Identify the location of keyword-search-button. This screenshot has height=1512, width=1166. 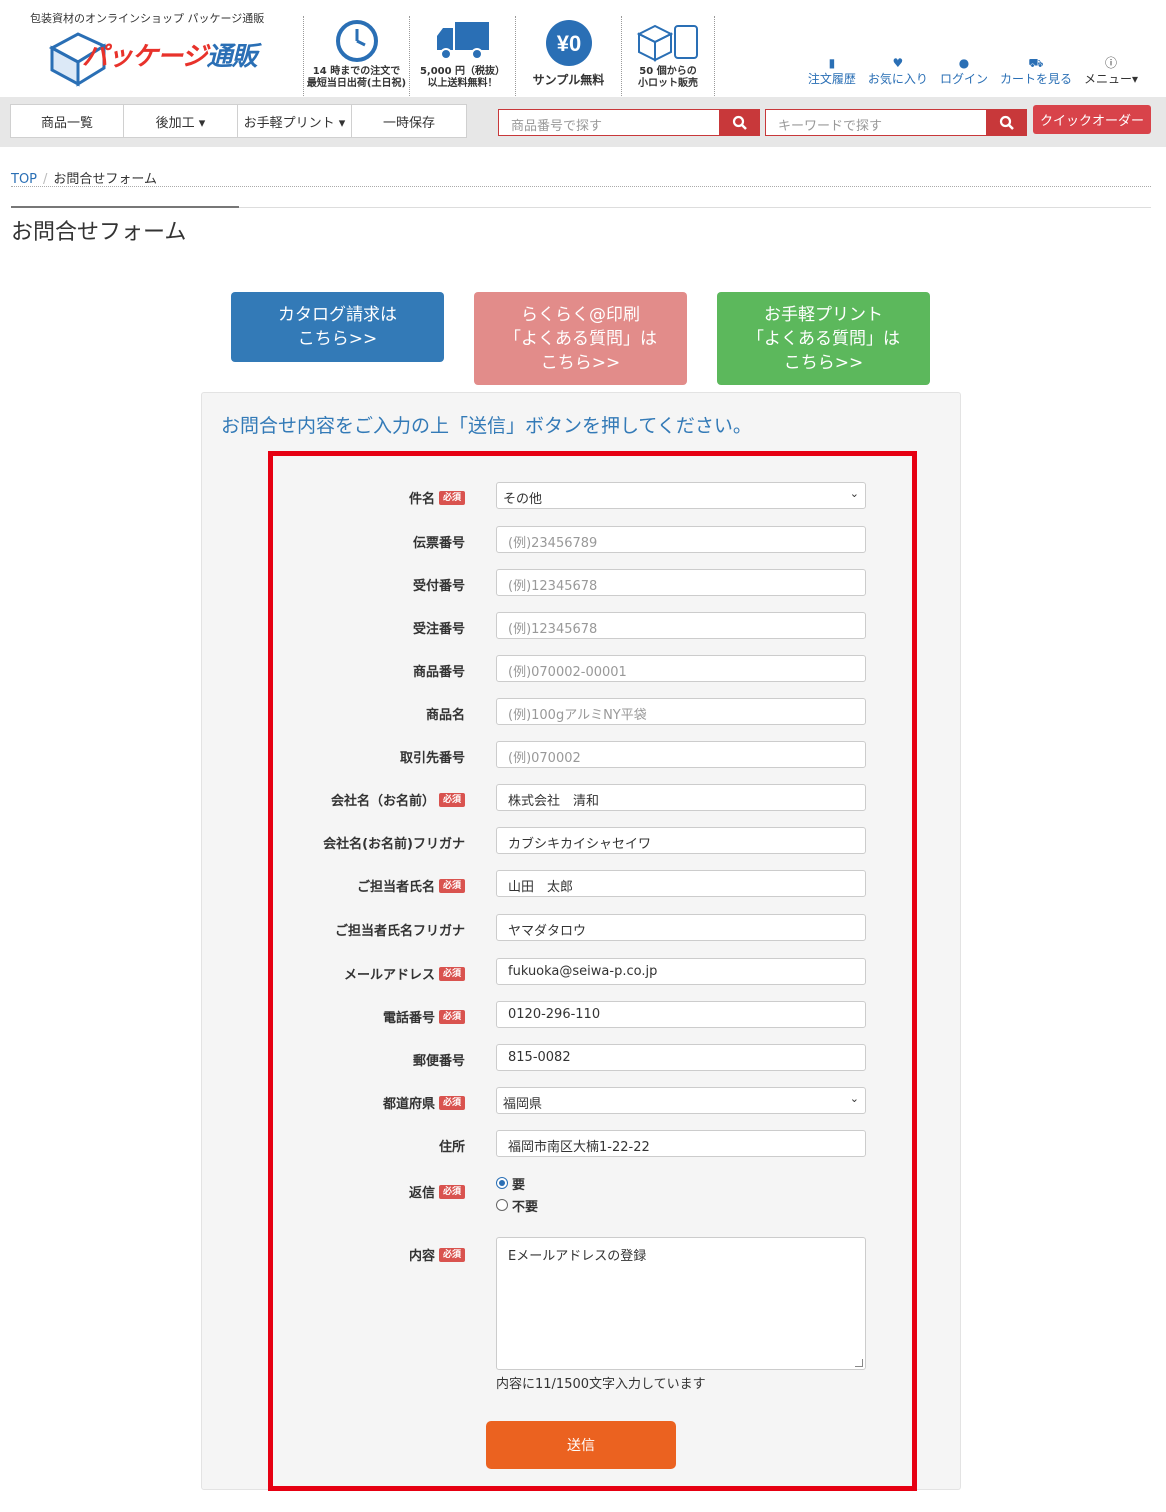
(1007, 122).